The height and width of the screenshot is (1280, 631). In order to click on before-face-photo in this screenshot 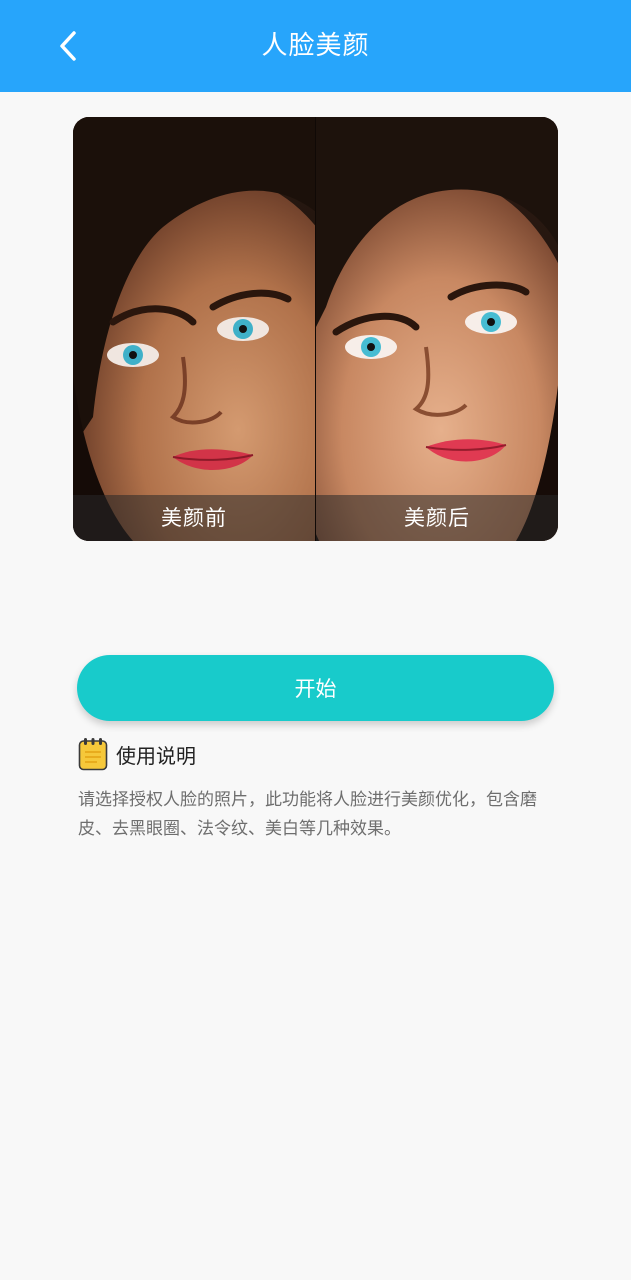, I will do `click(194, 329)`.